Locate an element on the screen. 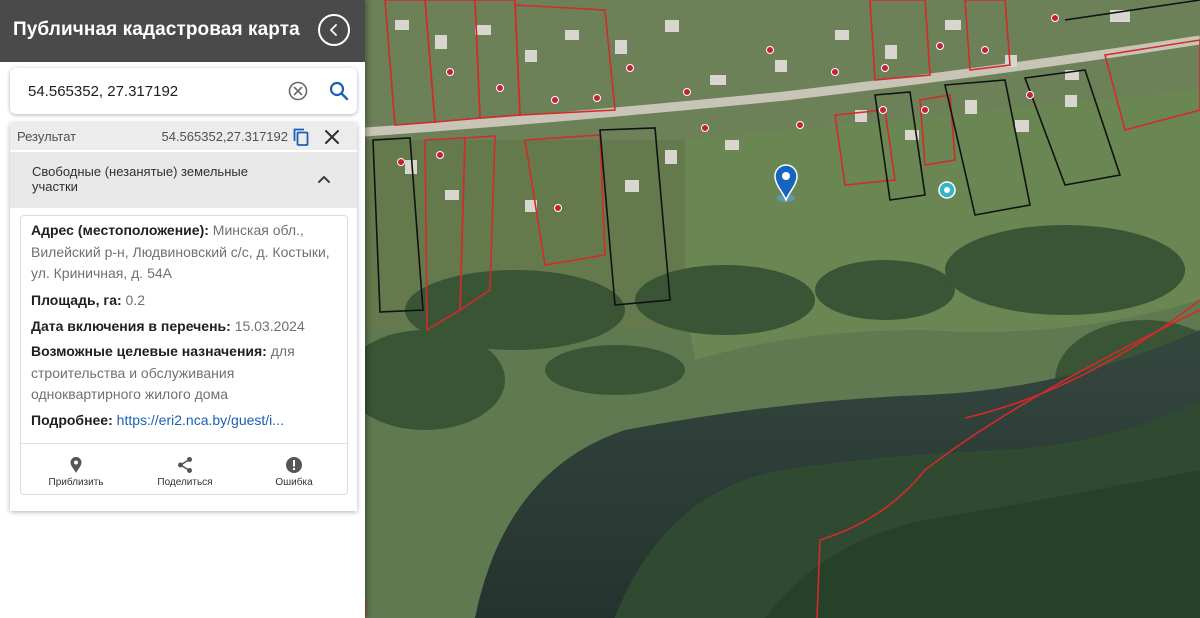 This screenshot has height=618, width=1200. search-icon is located at coordinates (339, 91).